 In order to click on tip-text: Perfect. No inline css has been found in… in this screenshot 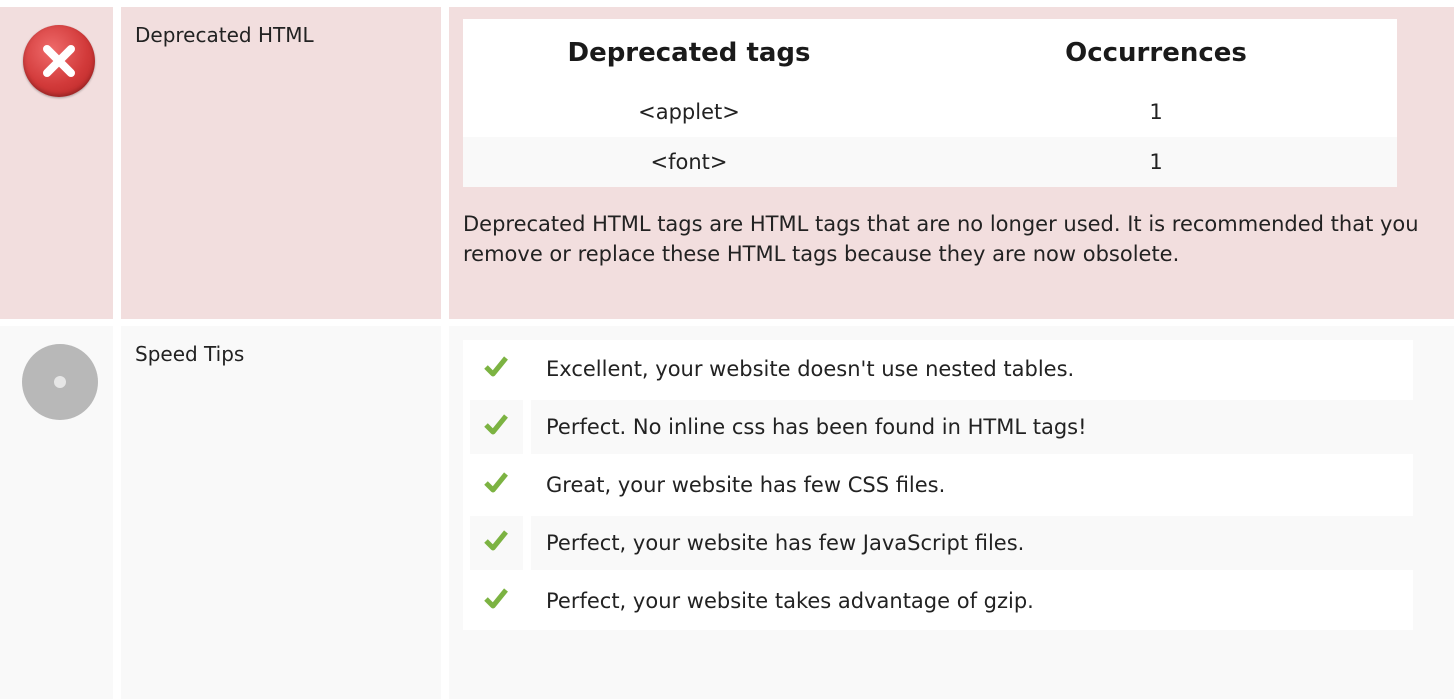, I will do `click(972, 427)`.